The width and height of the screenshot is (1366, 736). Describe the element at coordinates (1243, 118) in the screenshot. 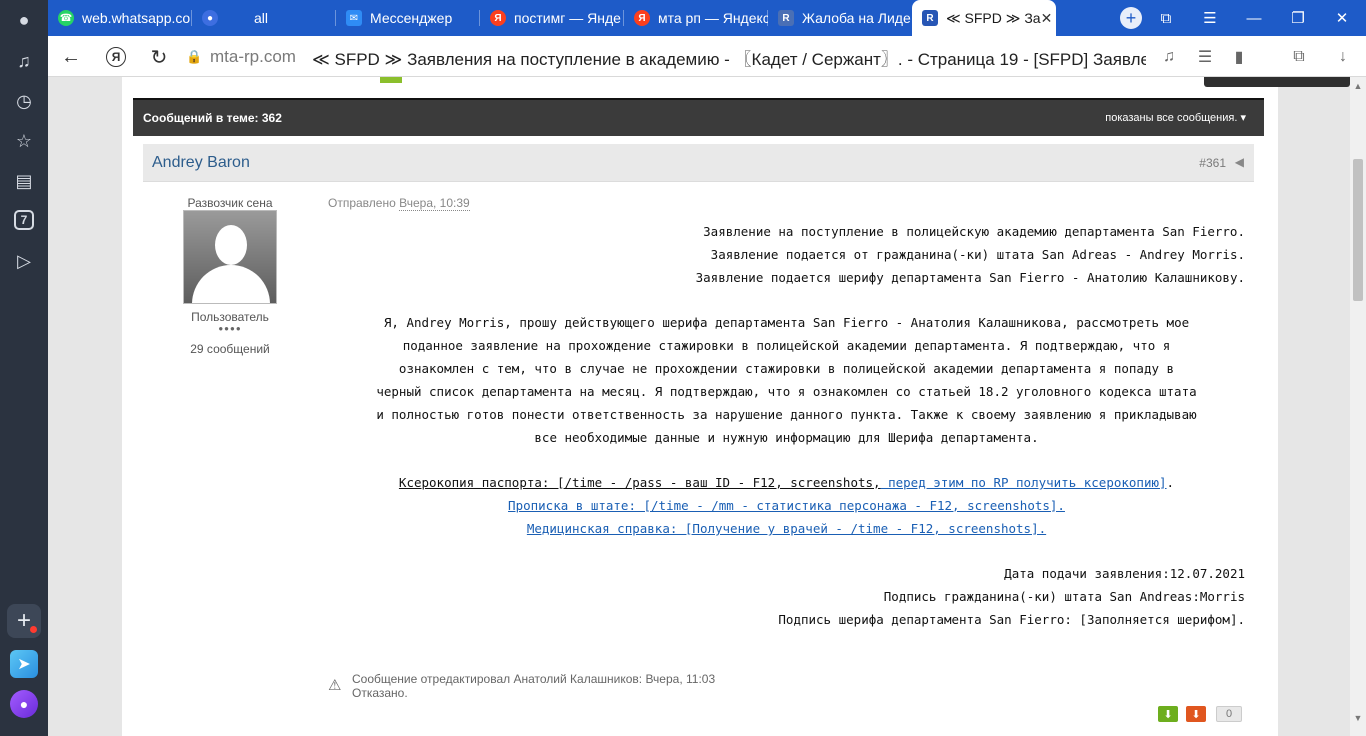

I see `chevron-down-icon: ▾` at that location.